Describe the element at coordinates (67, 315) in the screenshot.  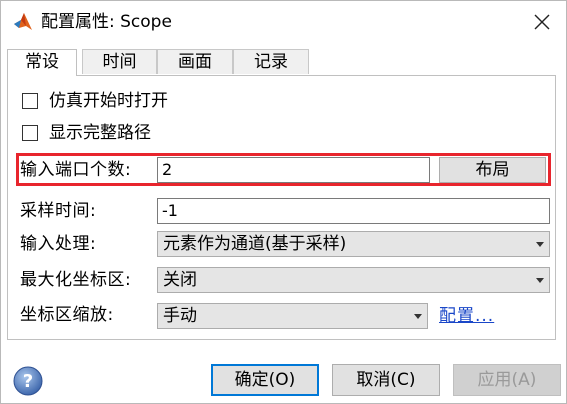
I see `axes-scaling-label: 坐标区缩放:` at that location.